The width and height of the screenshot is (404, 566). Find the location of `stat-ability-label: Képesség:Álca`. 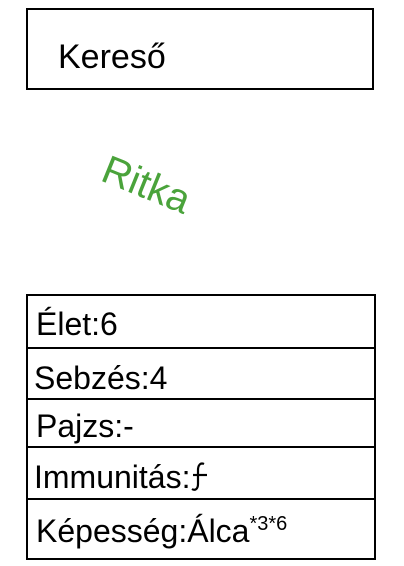

stat-ability-label: Képesség:Álca is located at coordinates (143, 531).